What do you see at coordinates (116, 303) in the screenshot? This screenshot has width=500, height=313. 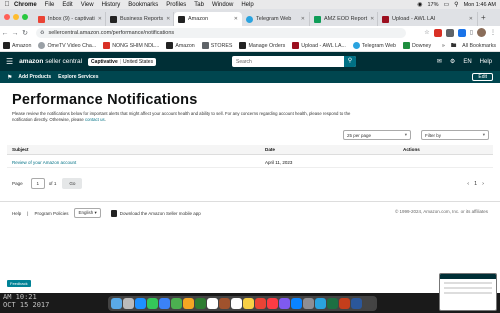 I see `finder-icon` at bounding box center [116, 303].